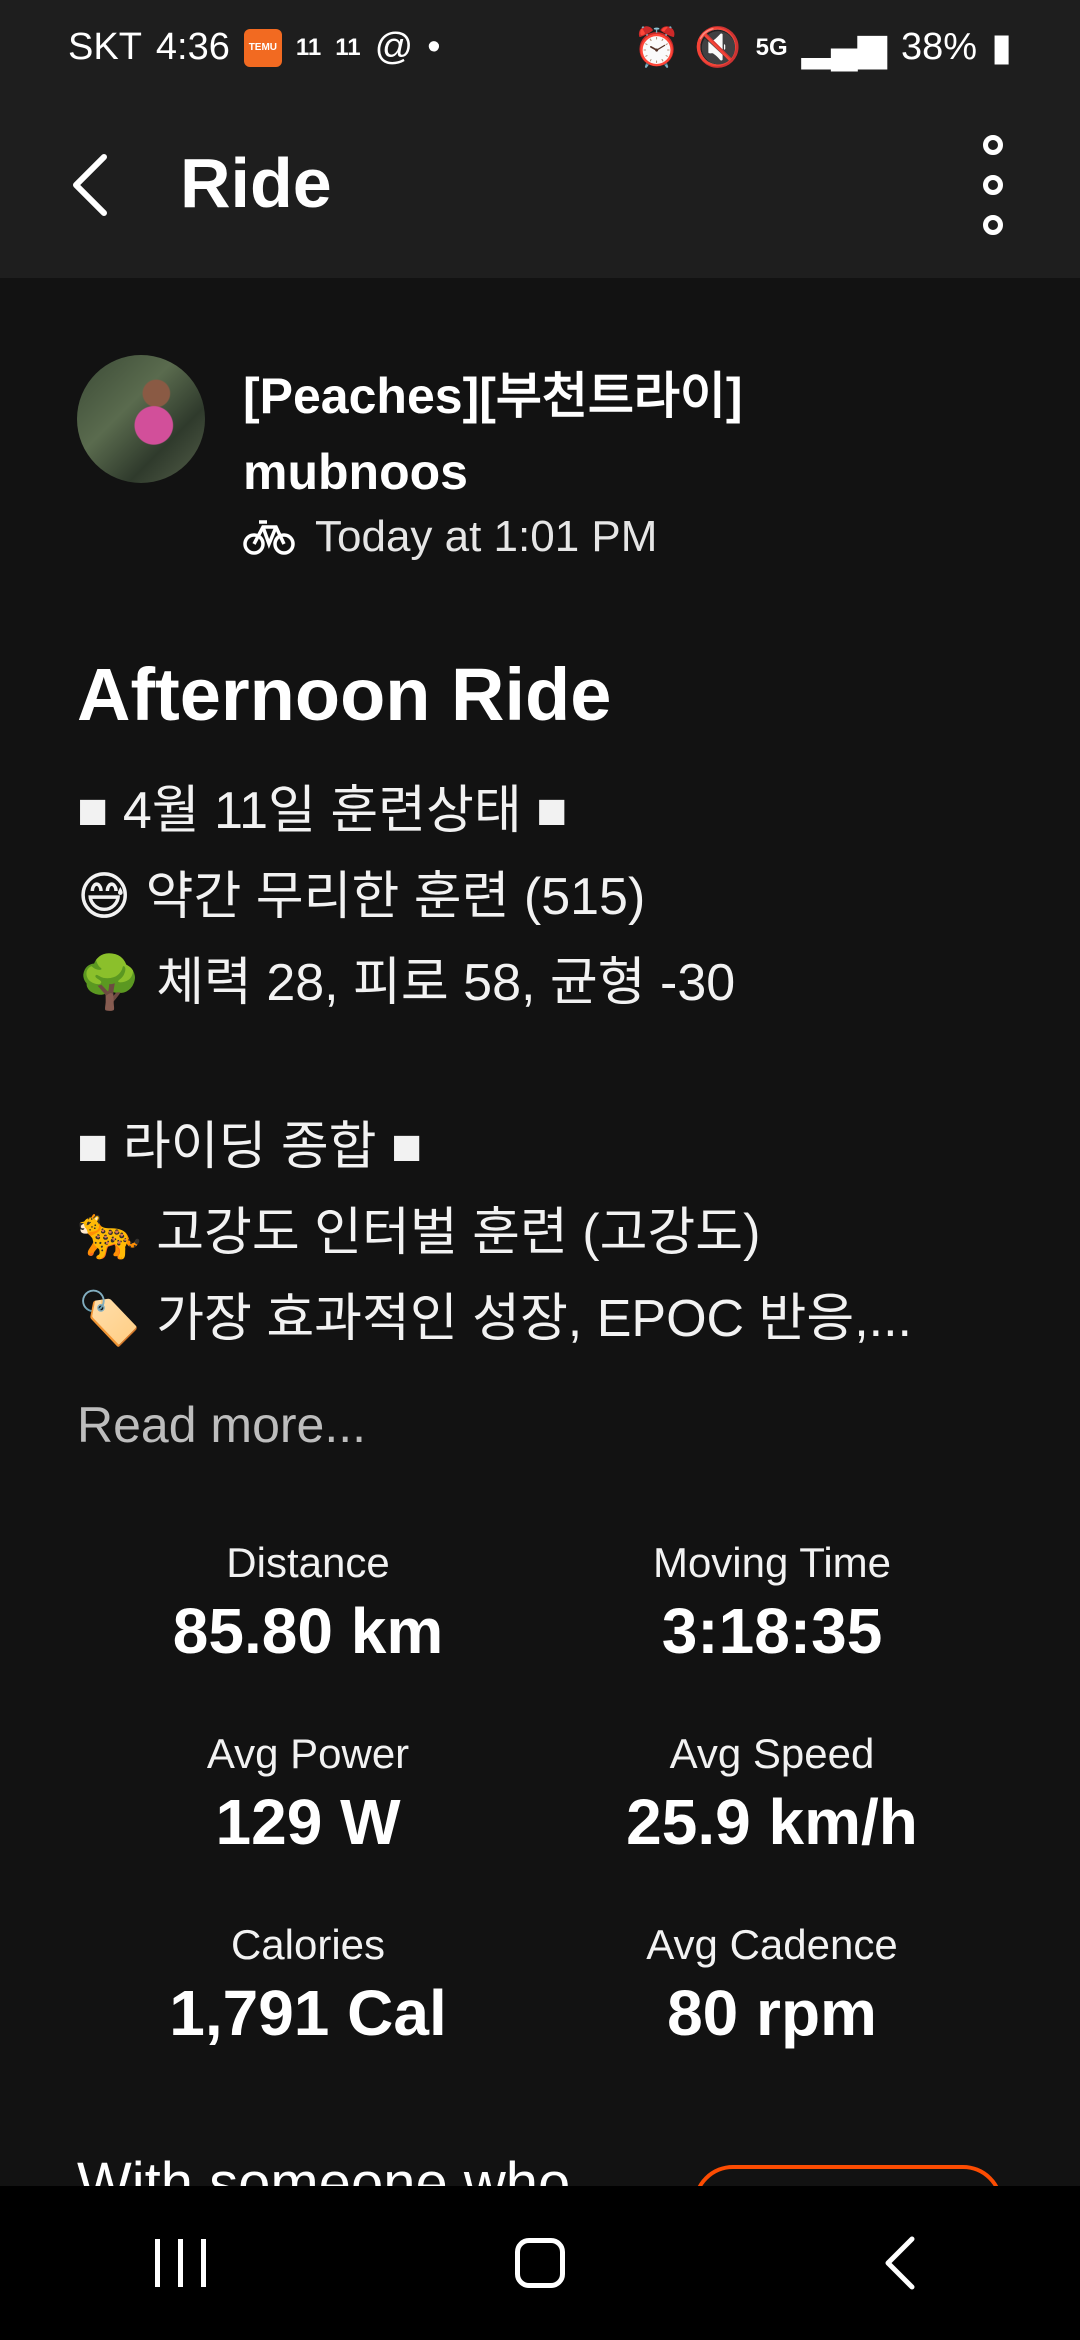  What do you see at coordinates (419, 1233) in the screenshot?
I see `description-line: 🐆 고강도 인터벌 훈련 (고강도)` at bounding box center [419, 1233].